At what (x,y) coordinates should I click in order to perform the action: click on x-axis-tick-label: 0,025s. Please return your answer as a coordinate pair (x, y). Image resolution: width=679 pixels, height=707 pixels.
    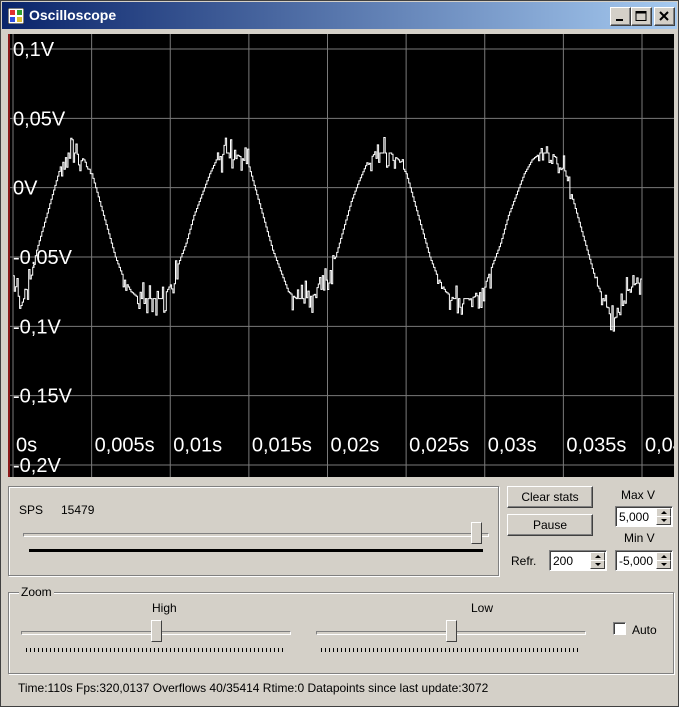
    Looking at the image, I should click on (439, 446).